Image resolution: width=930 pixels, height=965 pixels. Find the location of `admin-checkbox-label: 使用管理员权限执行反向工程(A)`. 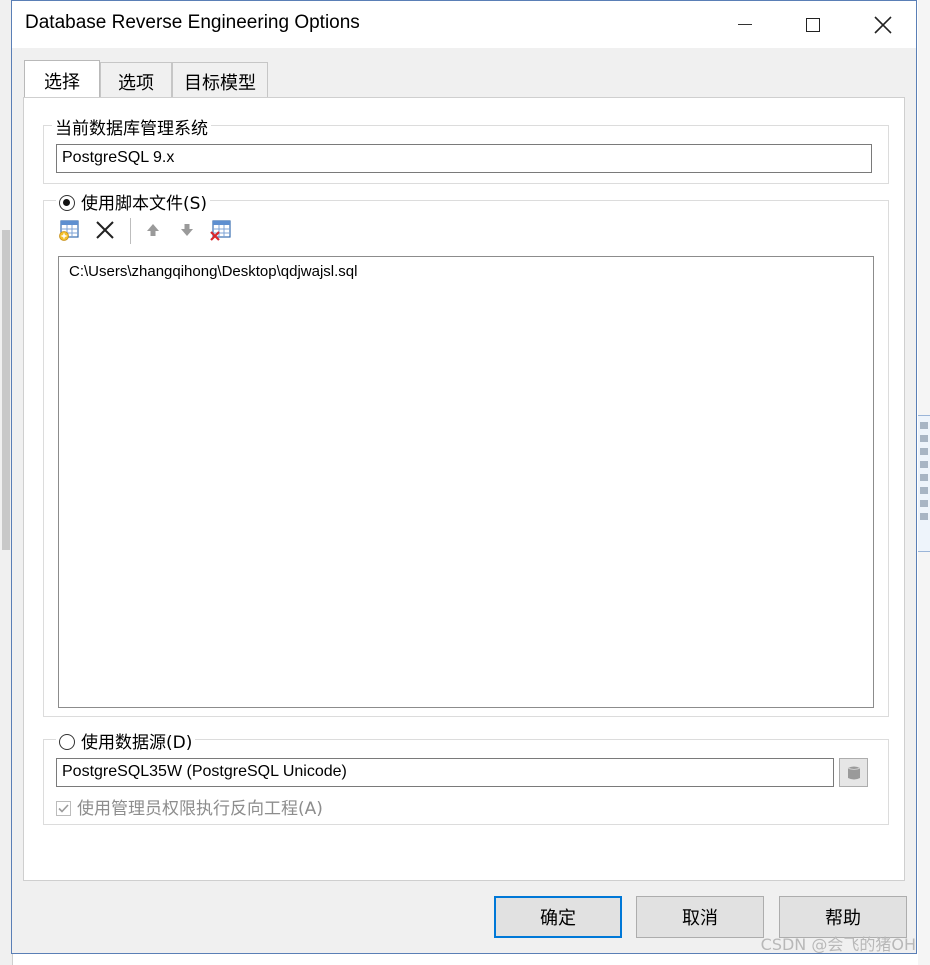

admin-checkbox-label: 使用管理员权限执行反向工程(A) is located at coordinates (200, 809).